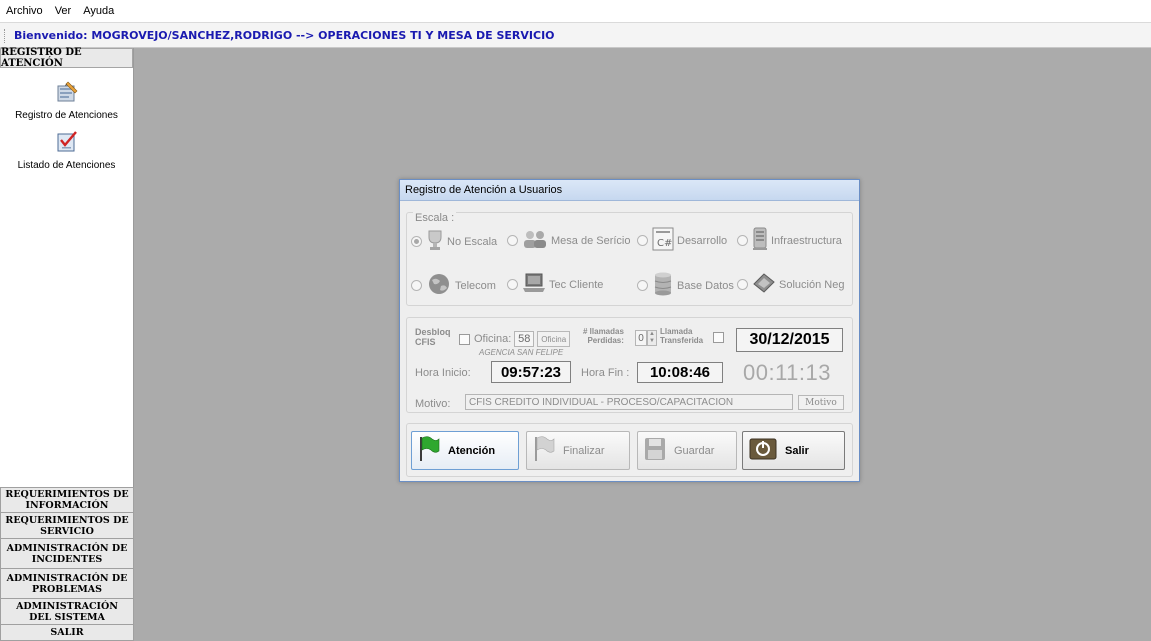  Describe the element at coordinates (472, 241) in the screenshot. I see `no-escala-label: No Escala` at that location.